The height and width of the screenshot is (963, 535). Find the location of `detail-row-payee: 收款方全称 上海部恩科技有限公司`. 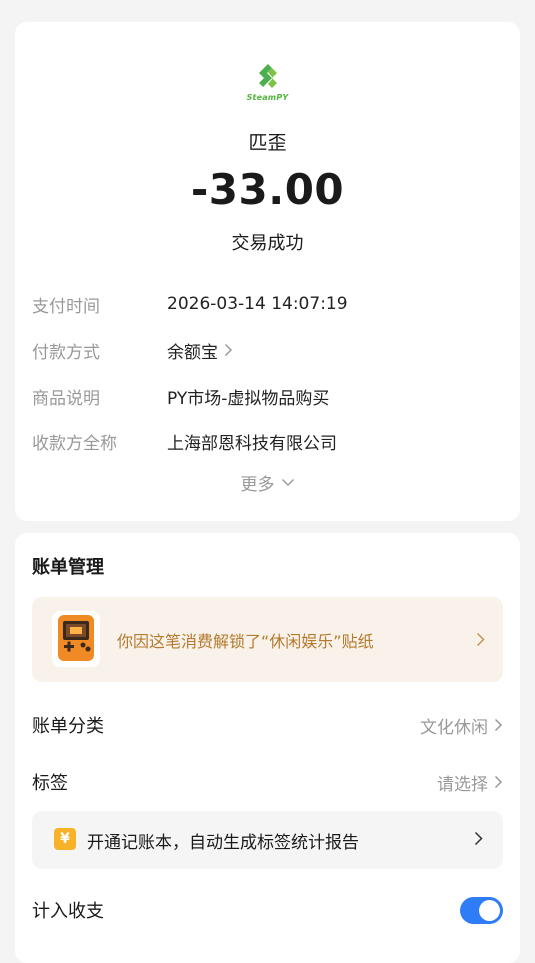

detail-row-payee: 收款方全称 上海部恩科技有限公司 is located at coordinates (267, 441).